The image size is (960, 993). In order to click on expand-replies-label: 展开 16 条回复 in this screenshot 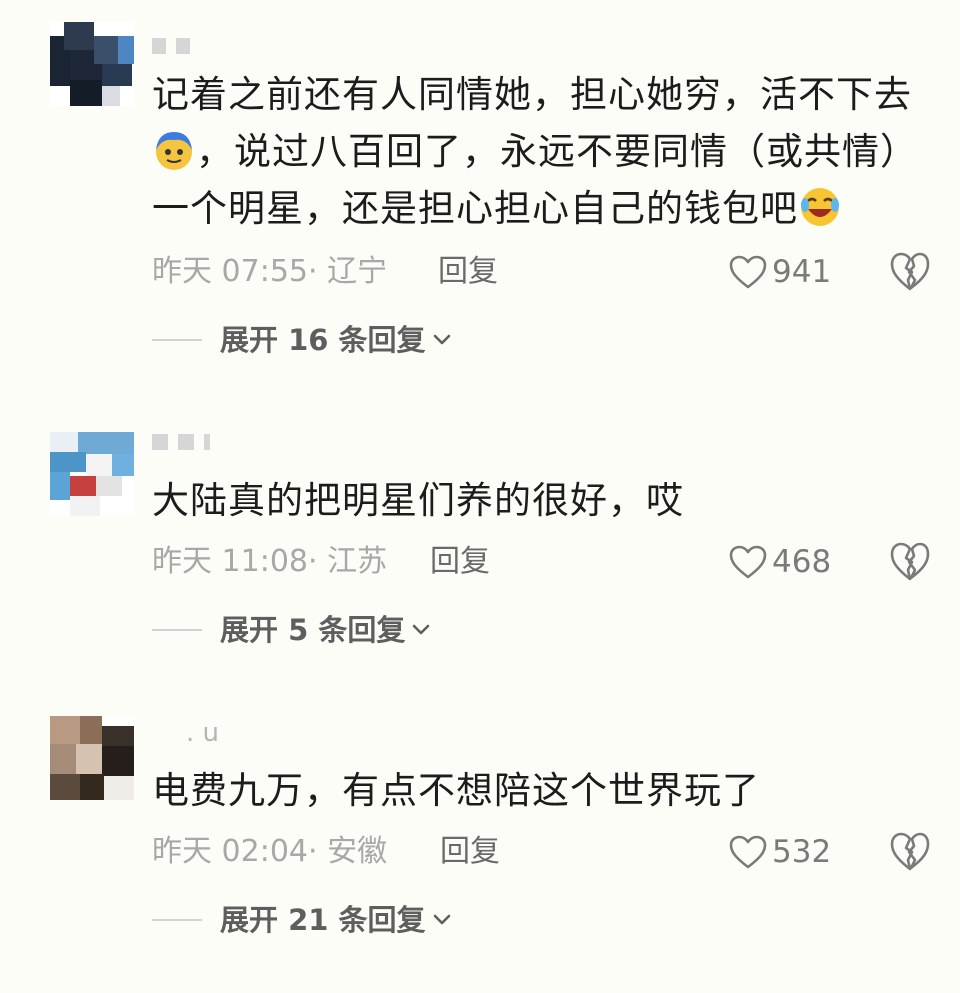, I will do `click(323, 340)`.